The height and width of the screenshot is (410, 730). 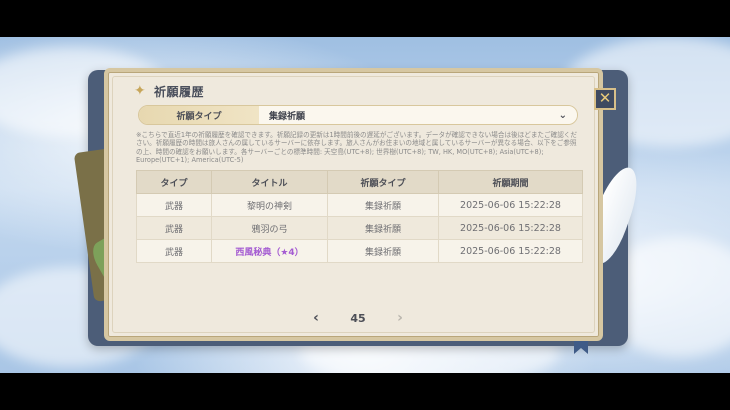 What do you see at coordinates (269, 228) in the screenshot?
I see `cell-title: 鴉羽の弓` at bounding box center [269, 228].